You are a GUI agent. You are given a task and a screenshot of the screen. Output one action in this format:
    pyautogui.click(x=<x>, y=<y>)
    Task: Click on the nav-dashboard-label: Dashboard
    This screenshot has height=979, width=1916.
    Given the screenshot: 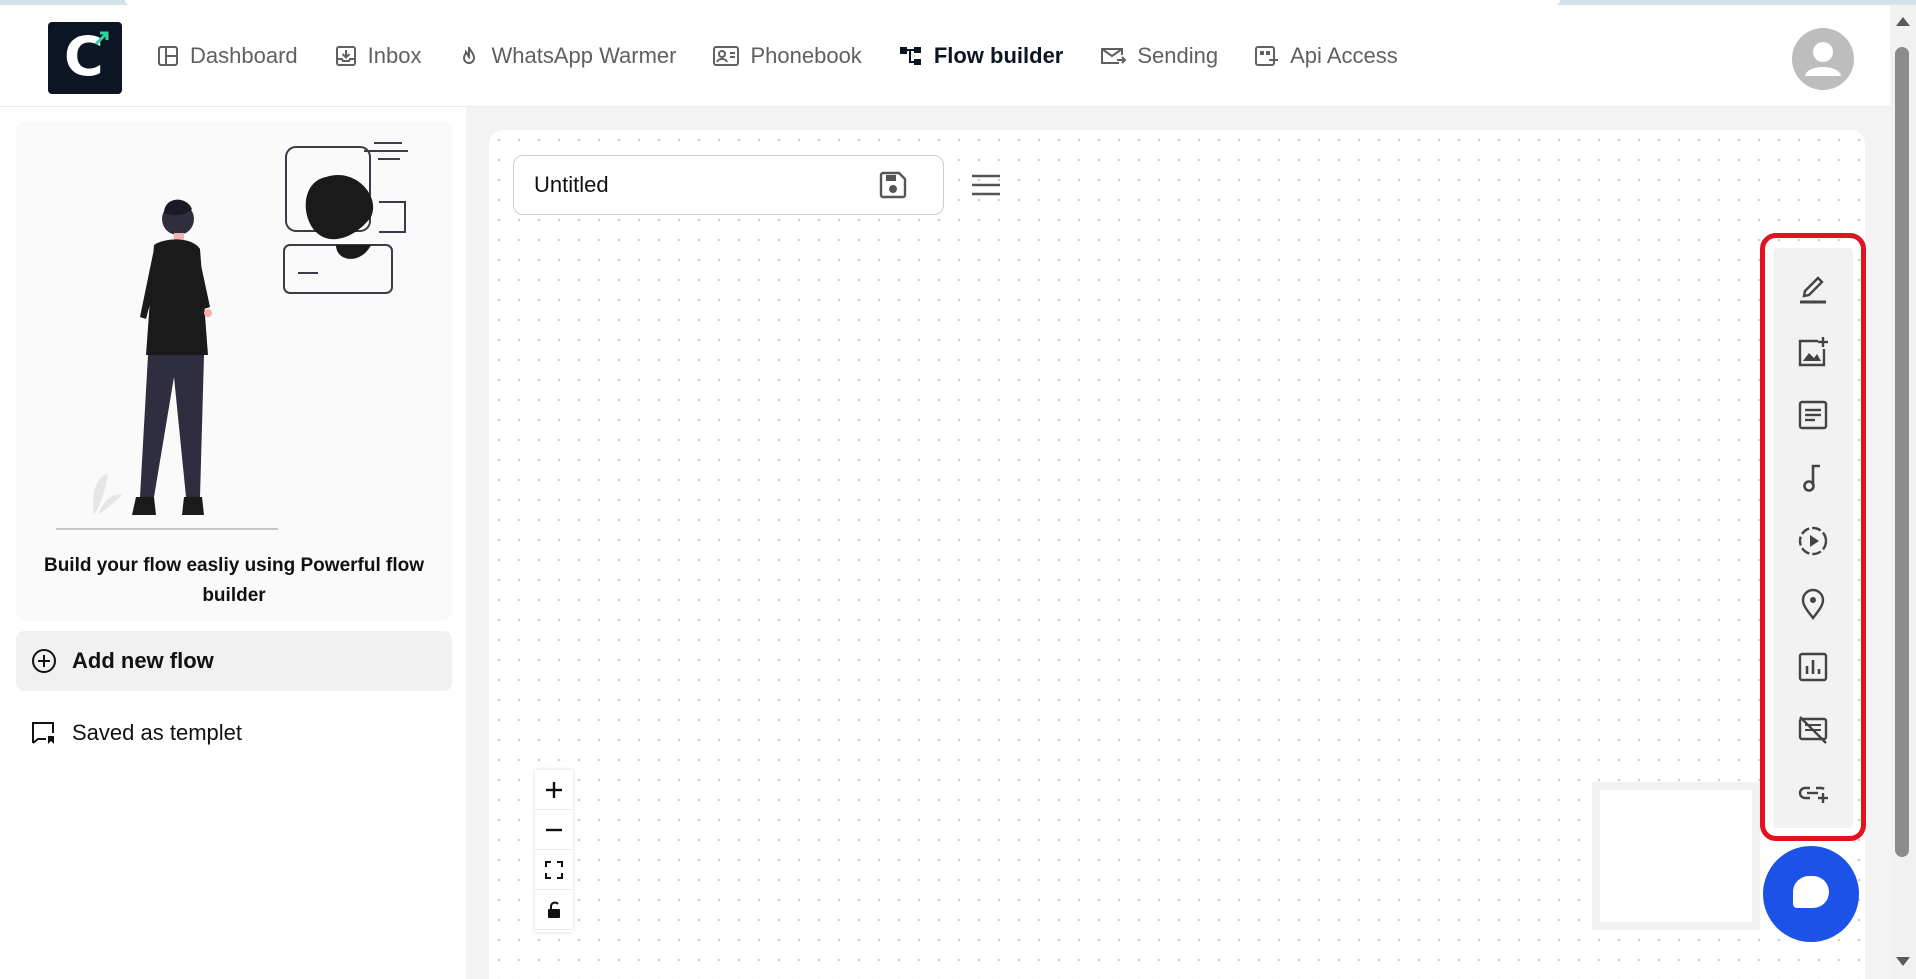 What is the action you would take?
    pyautogui.click(x=244, y=55)
    